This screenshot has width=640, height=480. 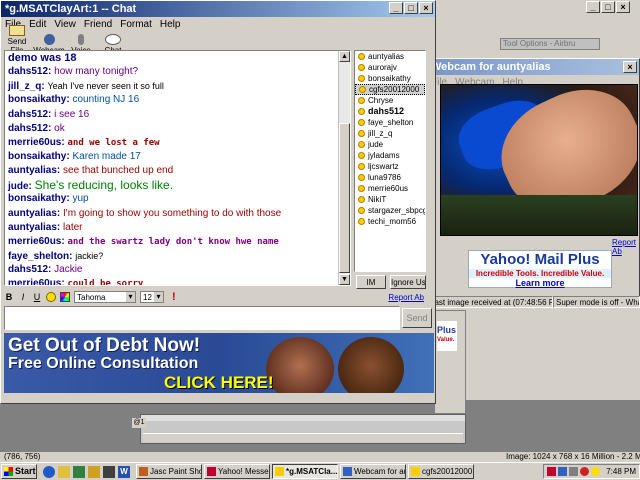 I want to click on message-text: jackie?, so click(x=89, y=255).